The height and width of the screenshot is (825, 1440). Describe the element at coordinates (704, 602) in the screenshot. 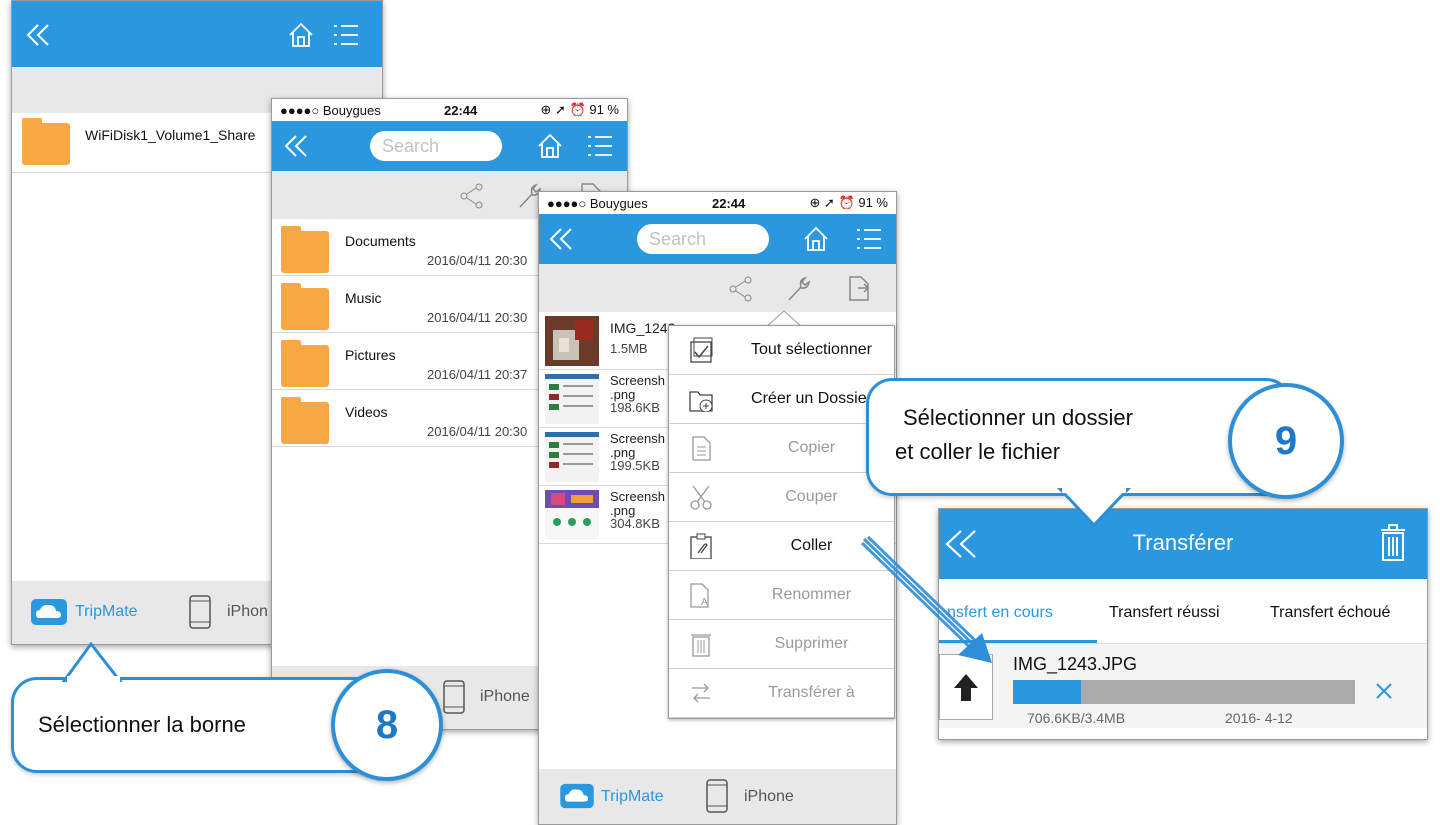

I see `svg-text: A` at that location.